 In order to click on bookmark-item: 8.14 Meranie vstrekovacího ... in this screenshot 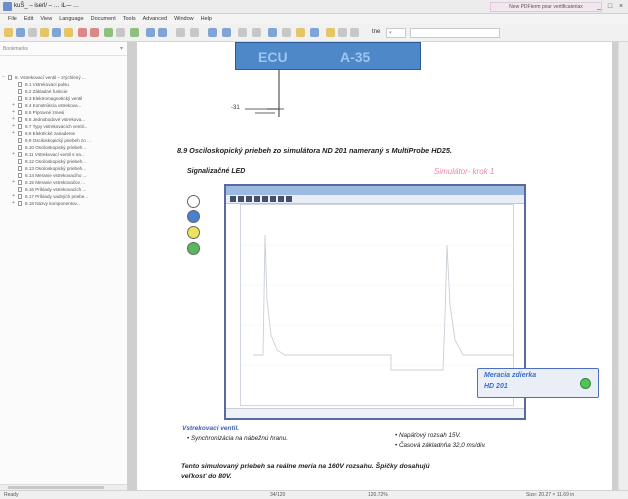, I will do `click(63, 175)`.